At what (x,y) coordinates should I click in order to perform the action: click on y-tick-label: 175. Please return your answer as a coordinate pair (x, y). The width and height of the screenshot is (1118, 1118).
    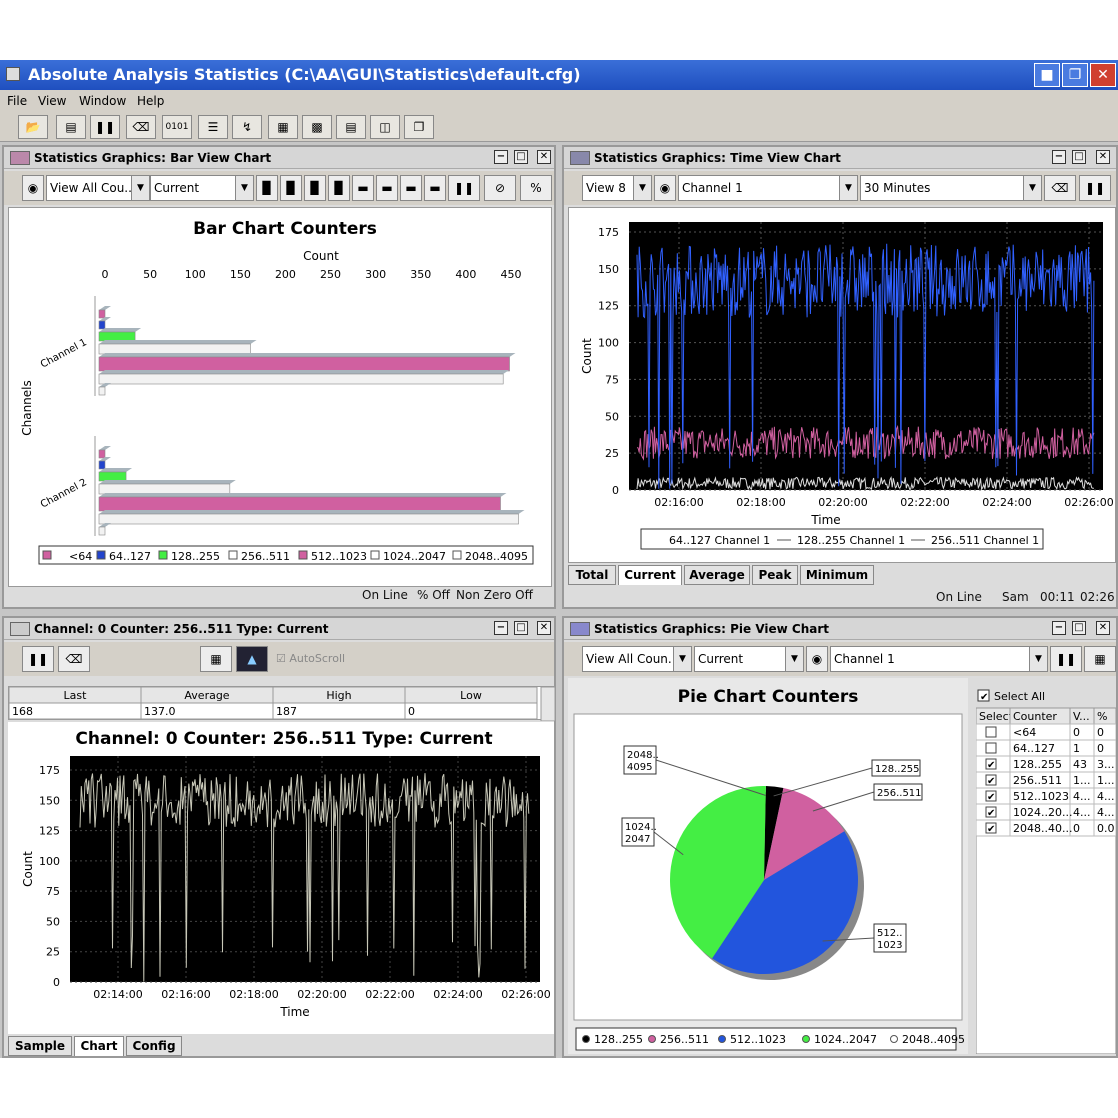
    Looking at the image, I should click on (608, 232).